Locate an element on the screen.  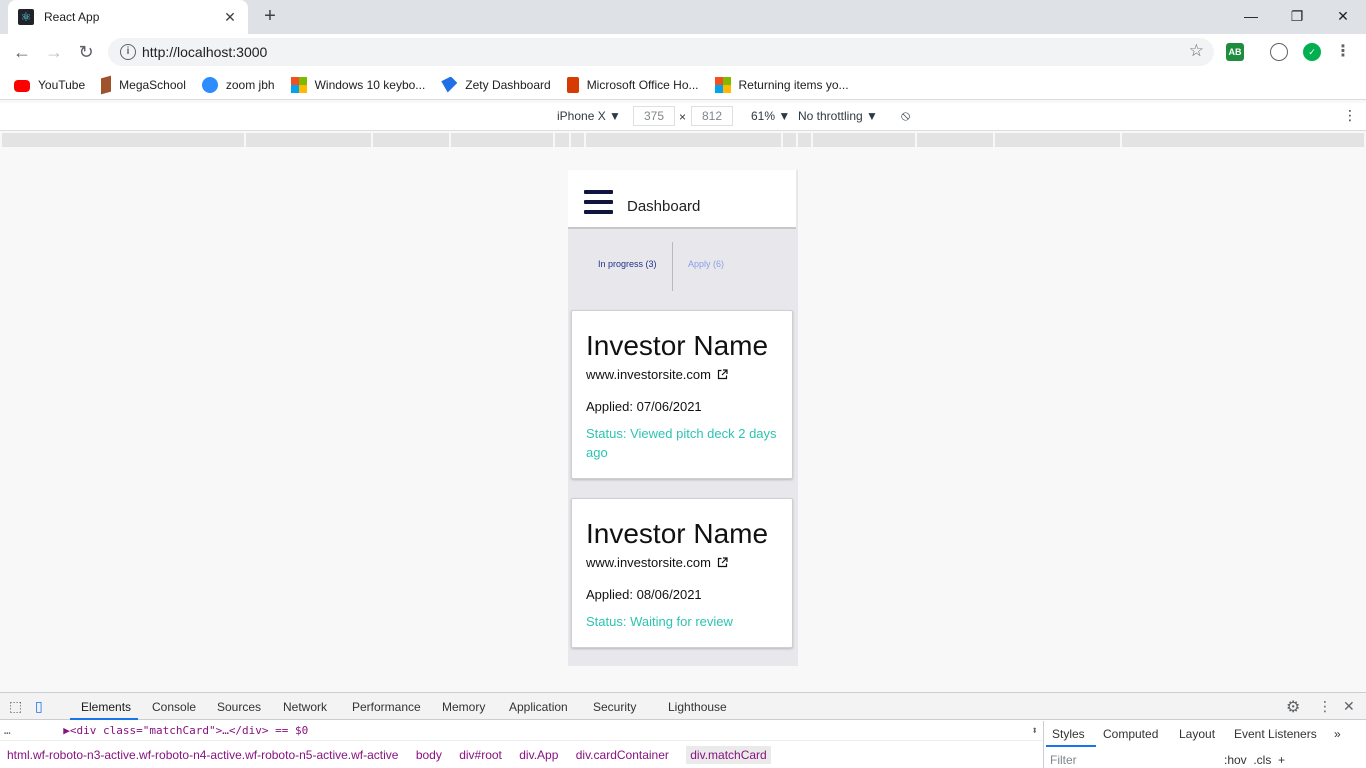
windows-icon is located at coordinates (722, 84).